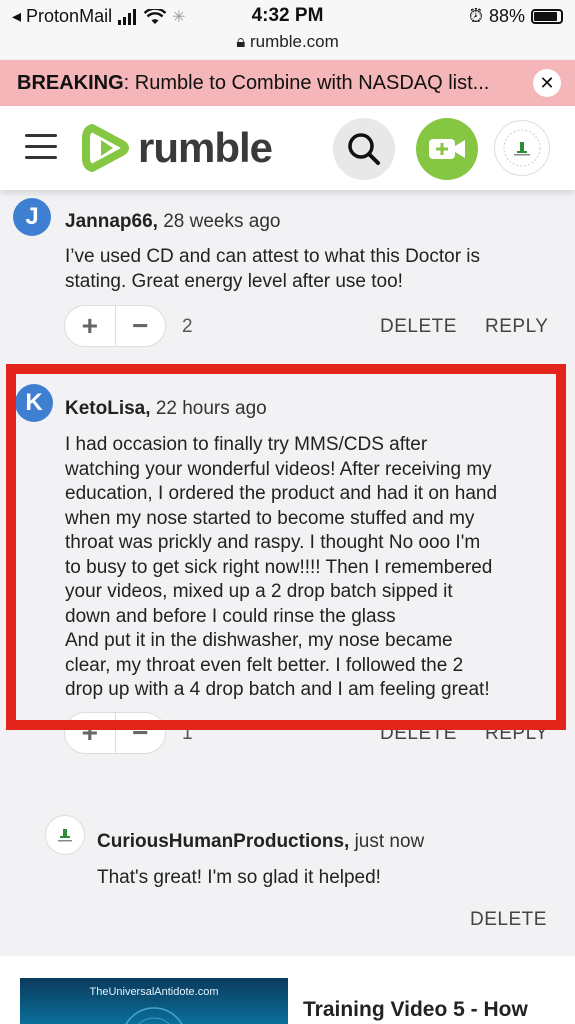  Describe the element at coordinates (187, 326) in the screenshot. I see `vote-count: 2` at that location.